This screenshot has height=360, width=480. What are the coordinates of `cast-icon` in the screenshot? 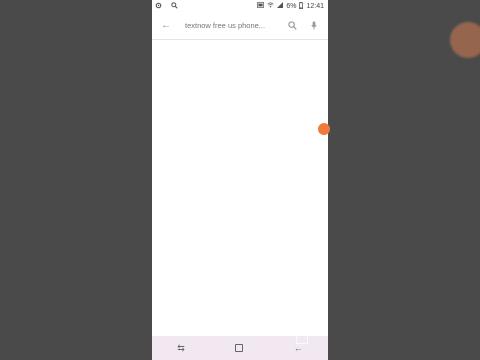 It's located at (261, 6).